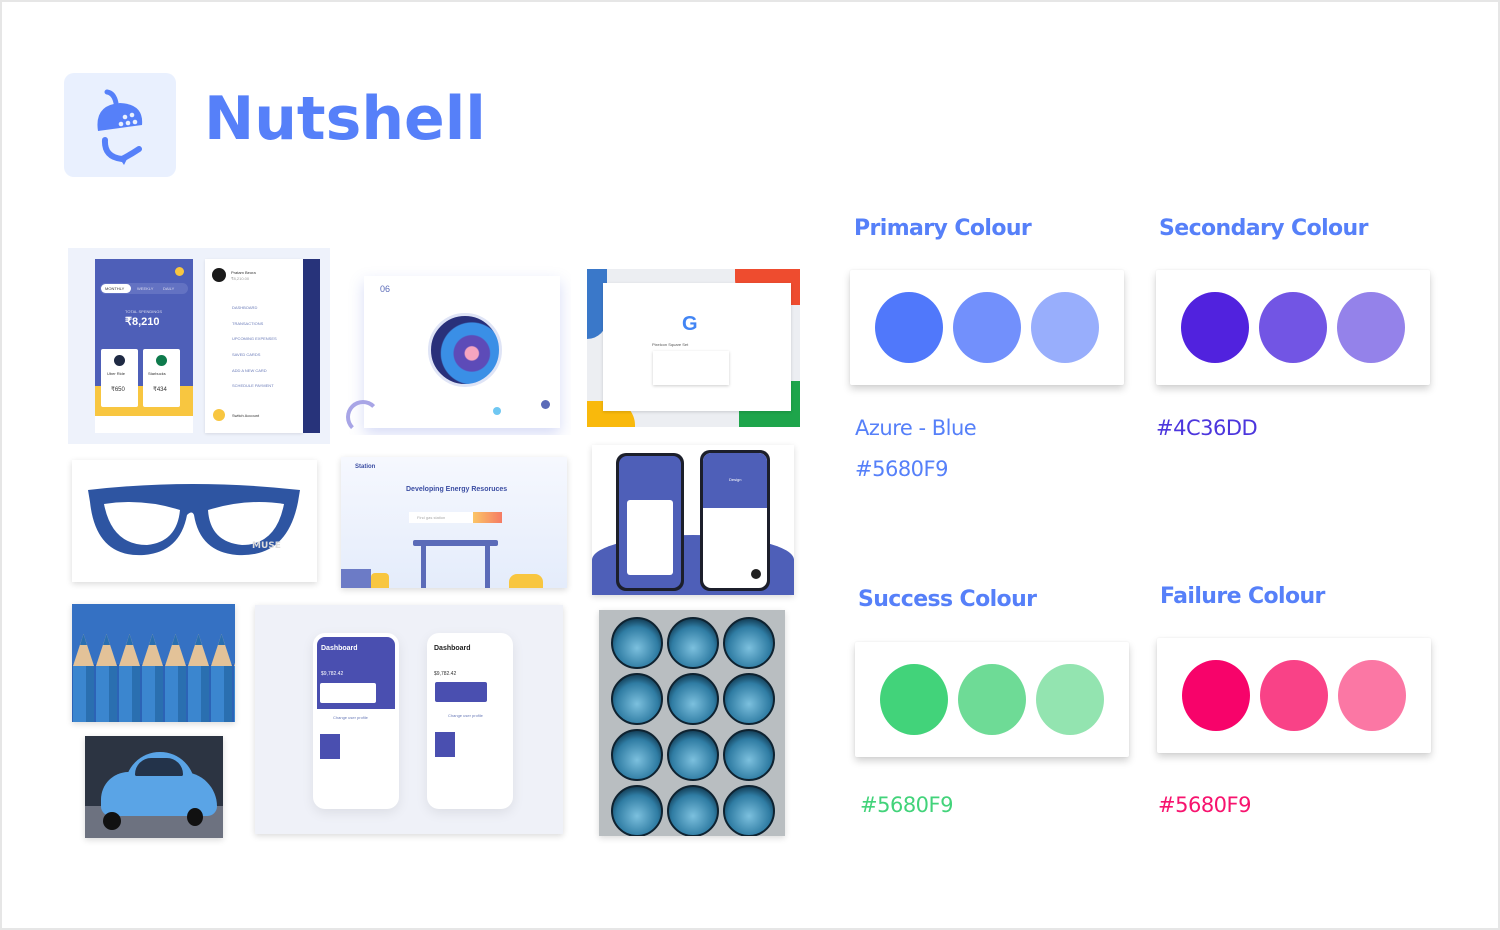  I want to click on moodboard-task-app: Design, so click(693, 520).